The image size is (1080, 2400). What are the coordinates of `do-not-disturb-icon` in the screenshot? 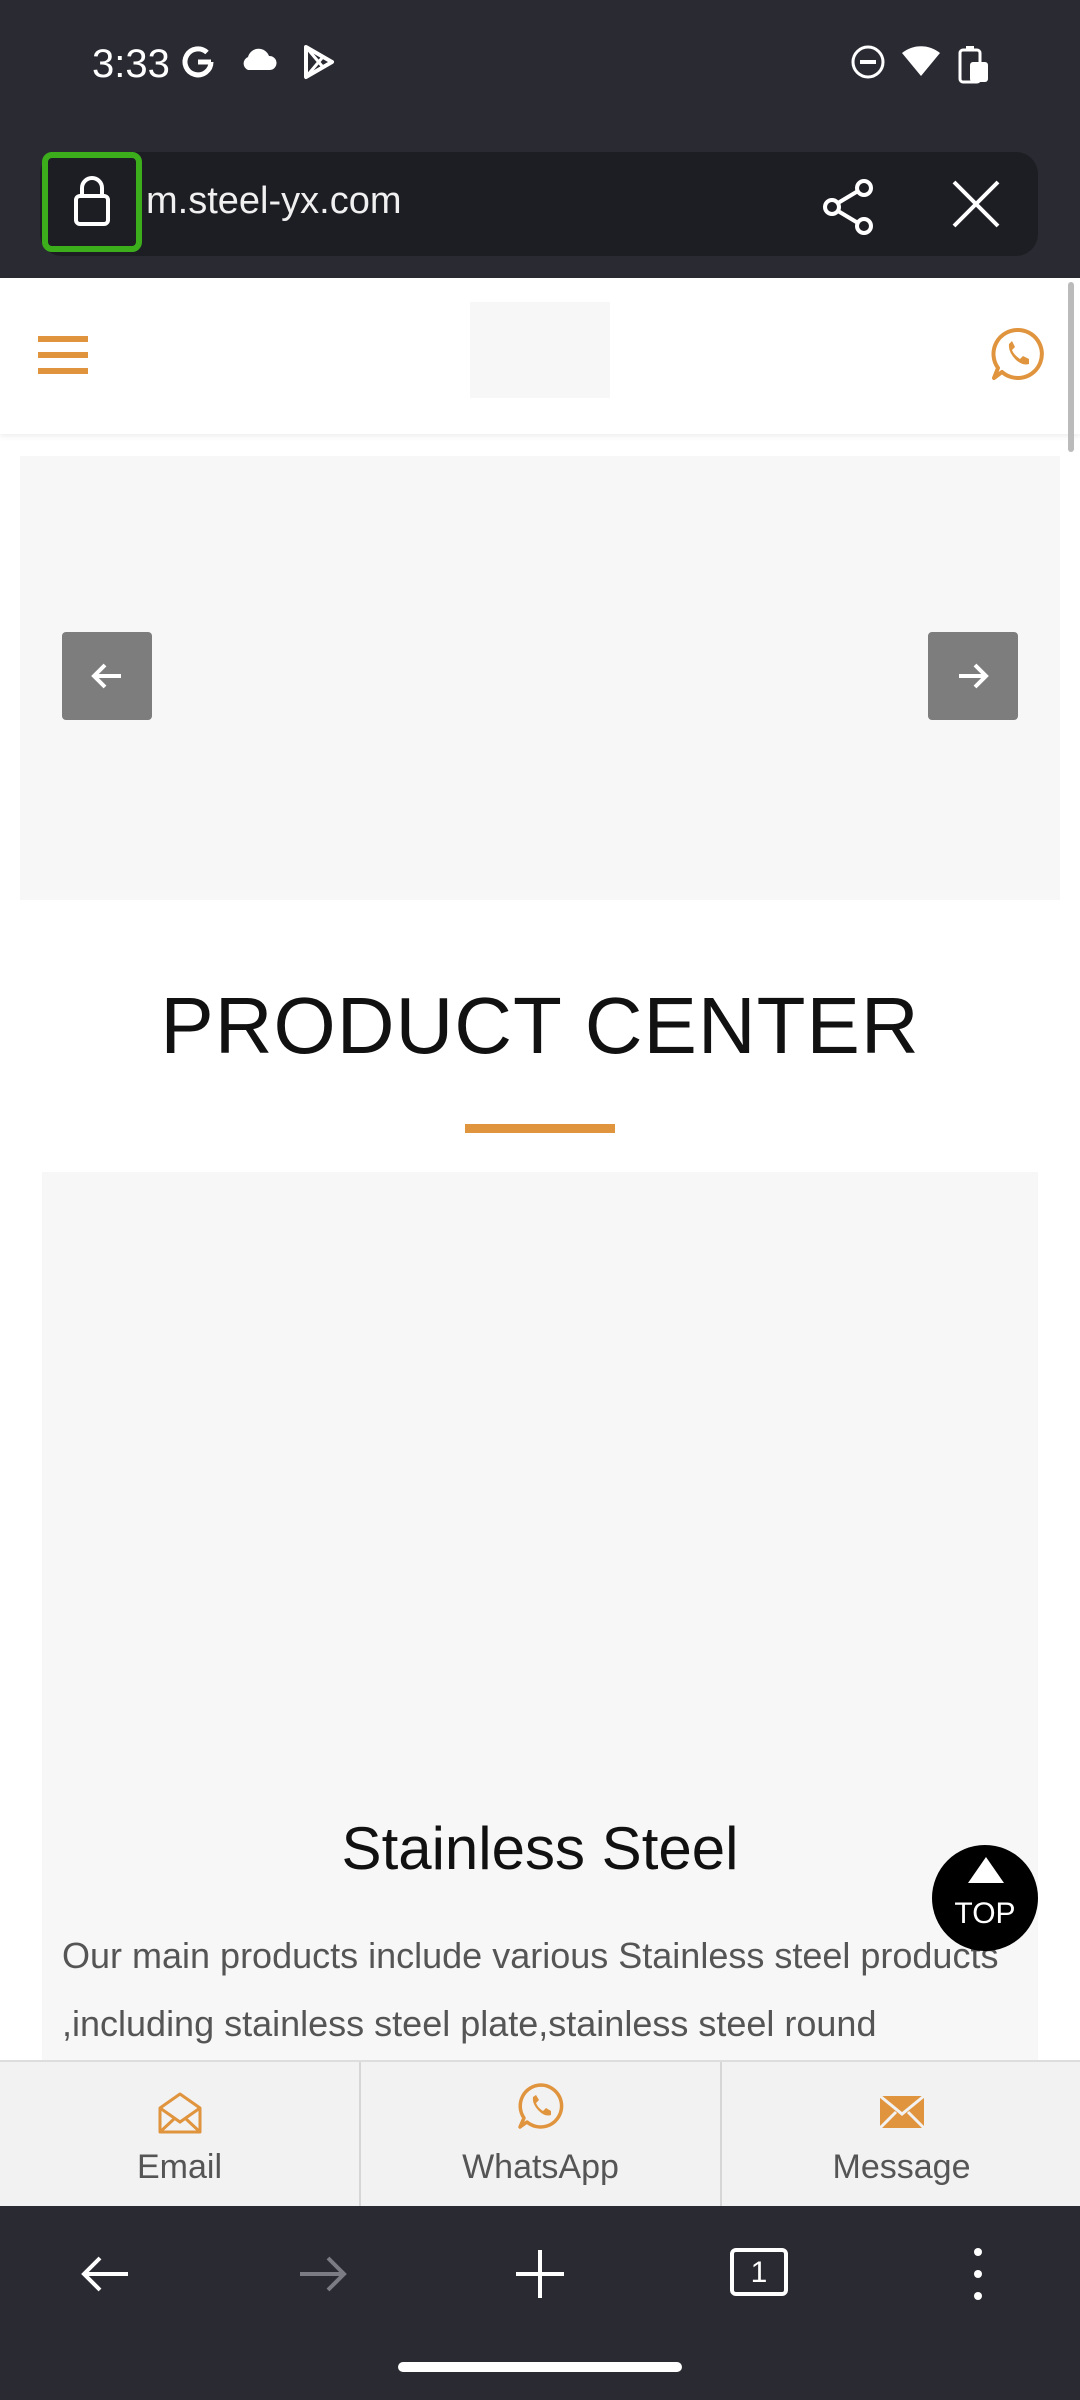 It's located at (868, 62).